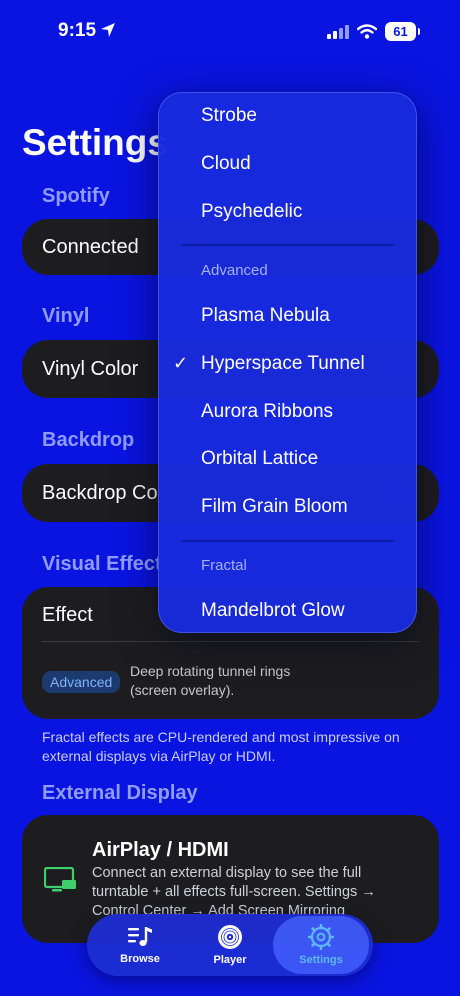  Describe the element at coordinates (224, 565) in the screenshot. I see `menu-header-fractal: Fractal` at that location.